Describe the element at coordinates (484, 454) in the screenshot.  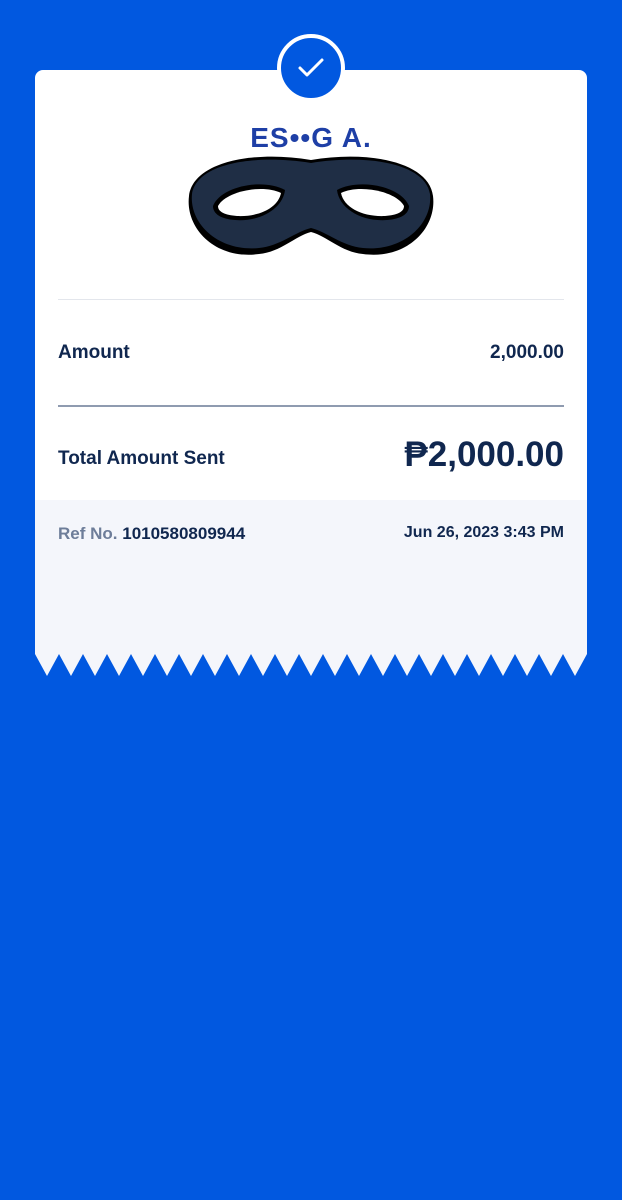
I see `total-amount-value: ₱2,000.00` at that location.